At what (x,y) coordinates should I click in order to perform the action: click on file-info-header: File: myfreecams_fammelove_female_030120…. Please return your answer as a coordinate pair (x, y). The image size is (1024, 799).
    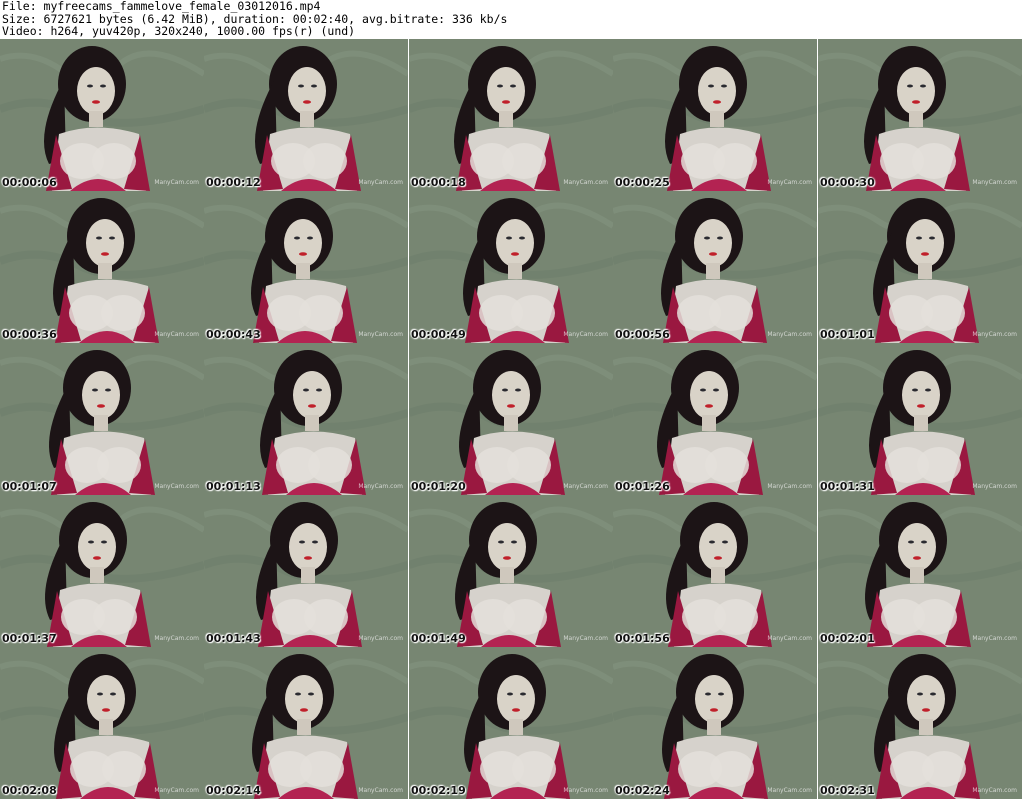
    Looking at the image, I should click on (511, 19).